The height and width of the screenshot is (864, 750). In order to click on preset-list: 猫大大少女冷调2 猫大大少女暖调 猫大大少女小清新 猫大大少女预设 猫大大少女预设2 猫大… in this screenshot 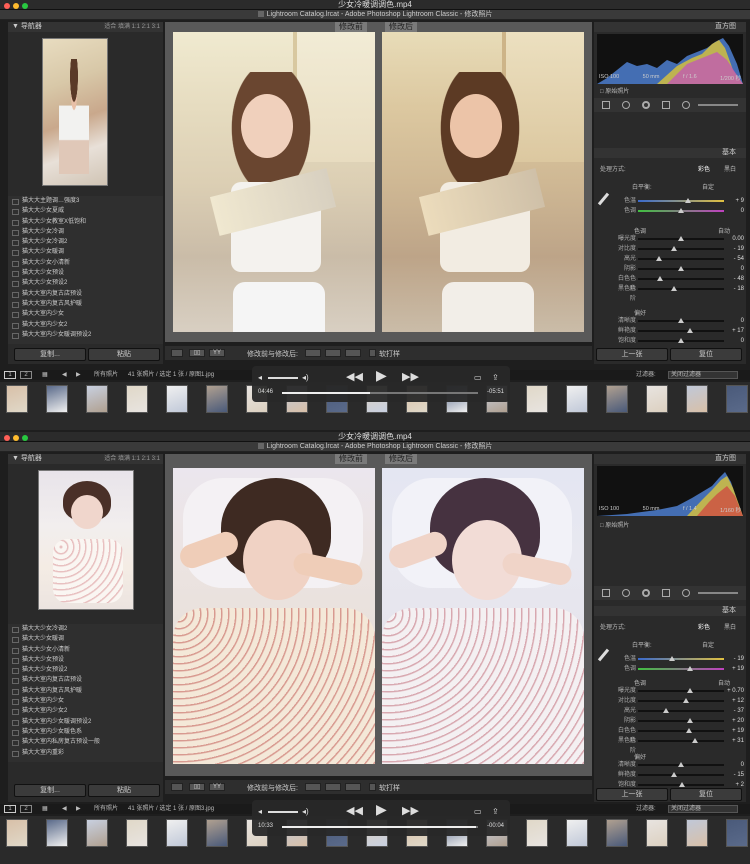, I will do `click(85, 693)`.